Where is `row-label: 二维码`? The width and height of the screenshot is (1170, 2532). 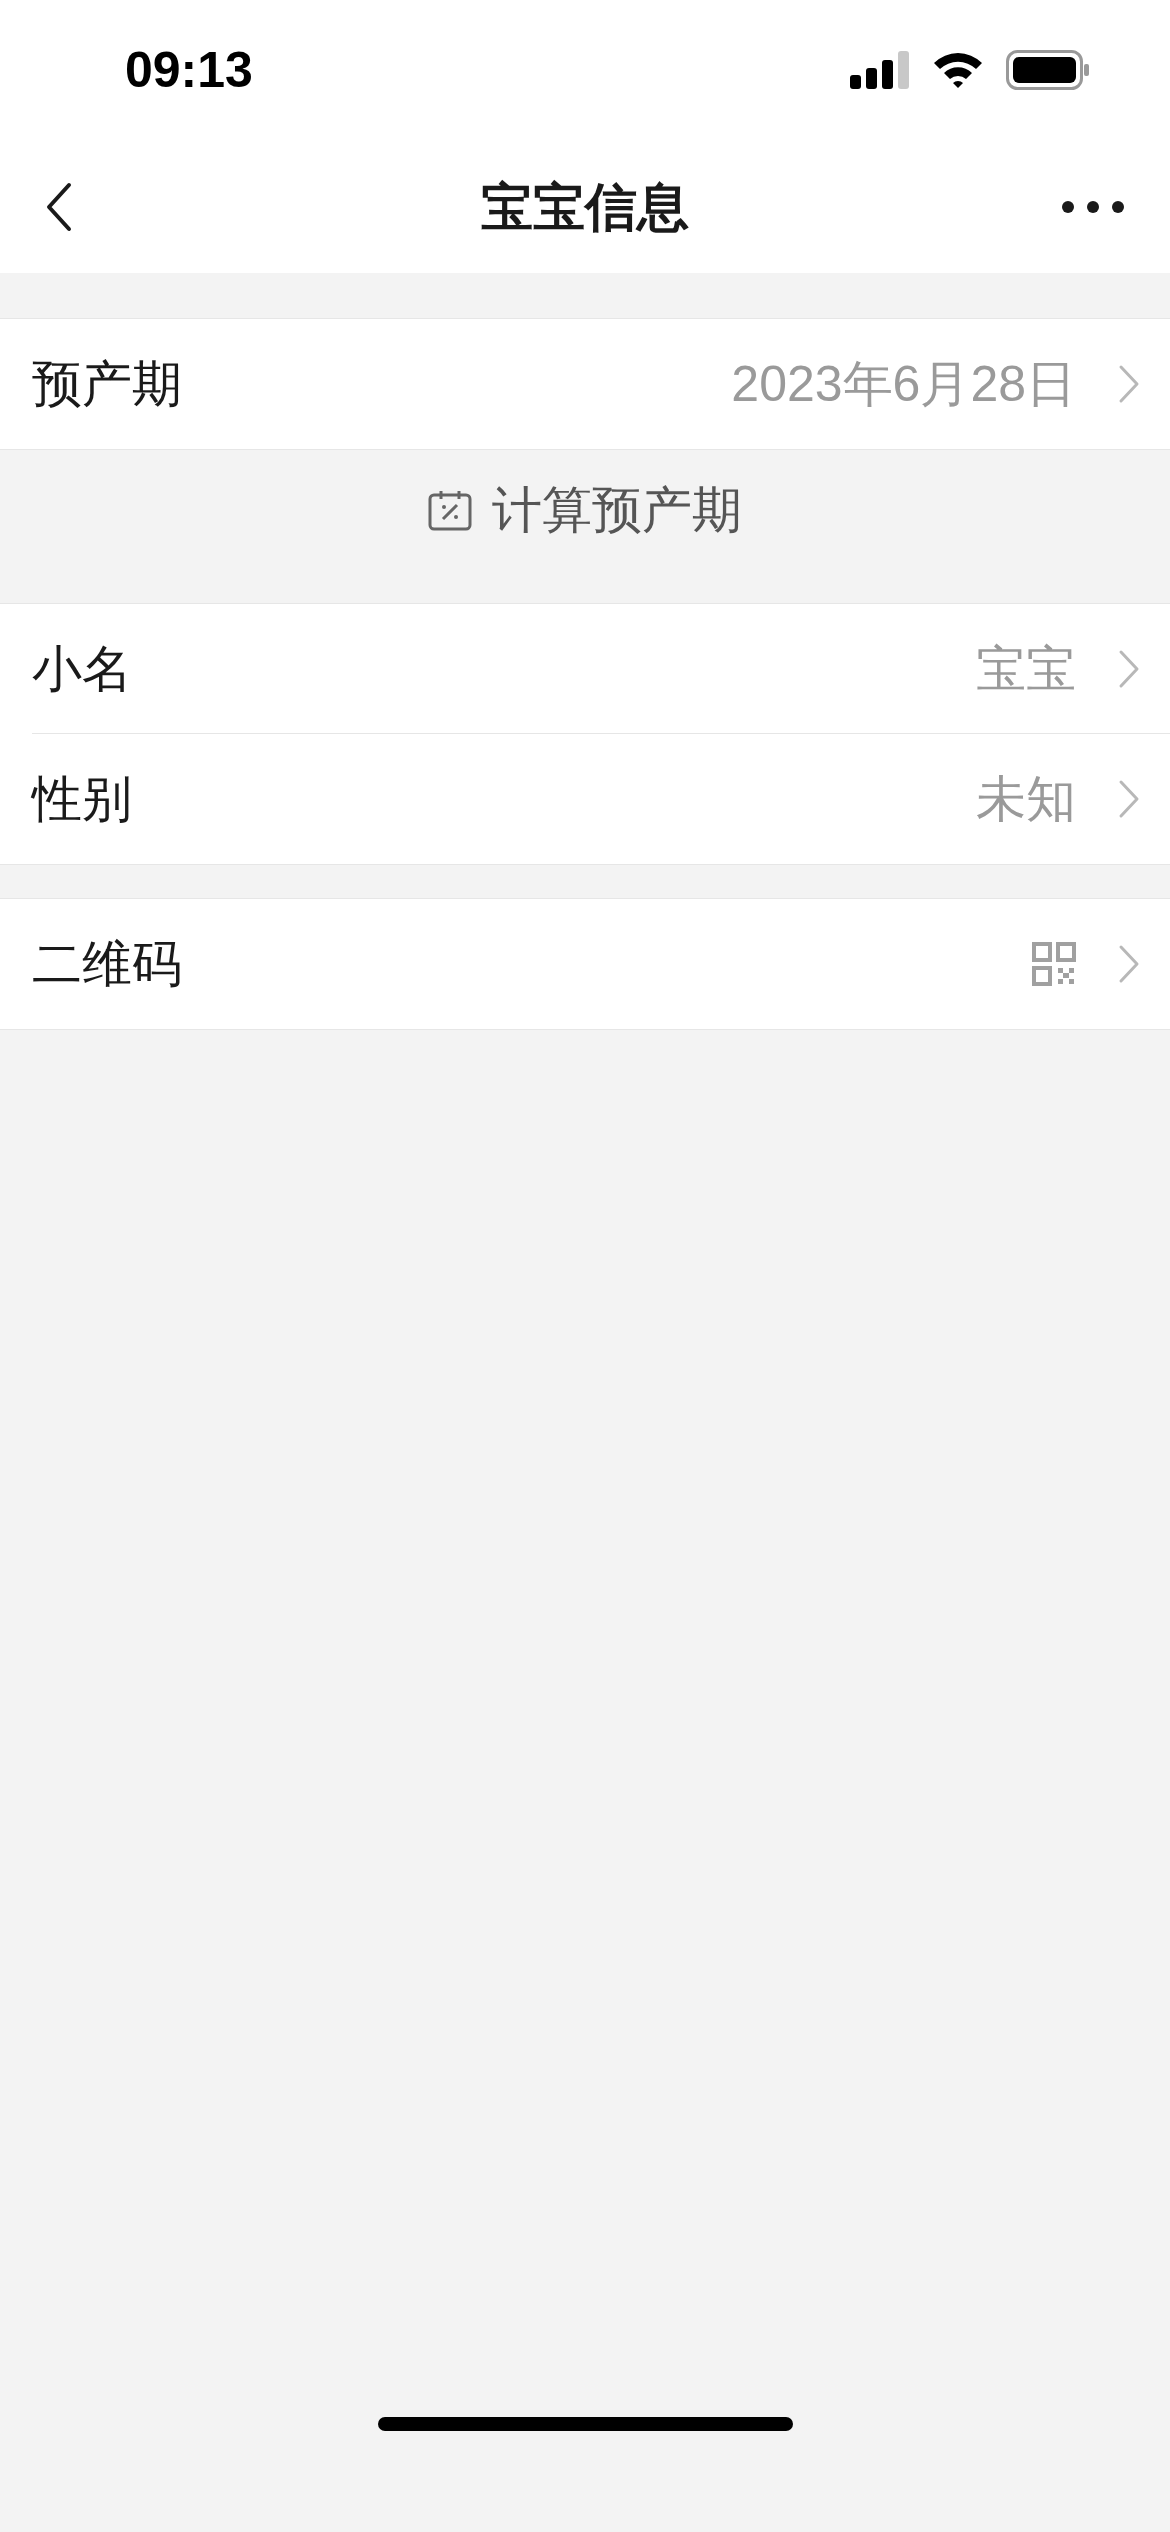
row-label: 二维码 is located at coordinates (107, 964).